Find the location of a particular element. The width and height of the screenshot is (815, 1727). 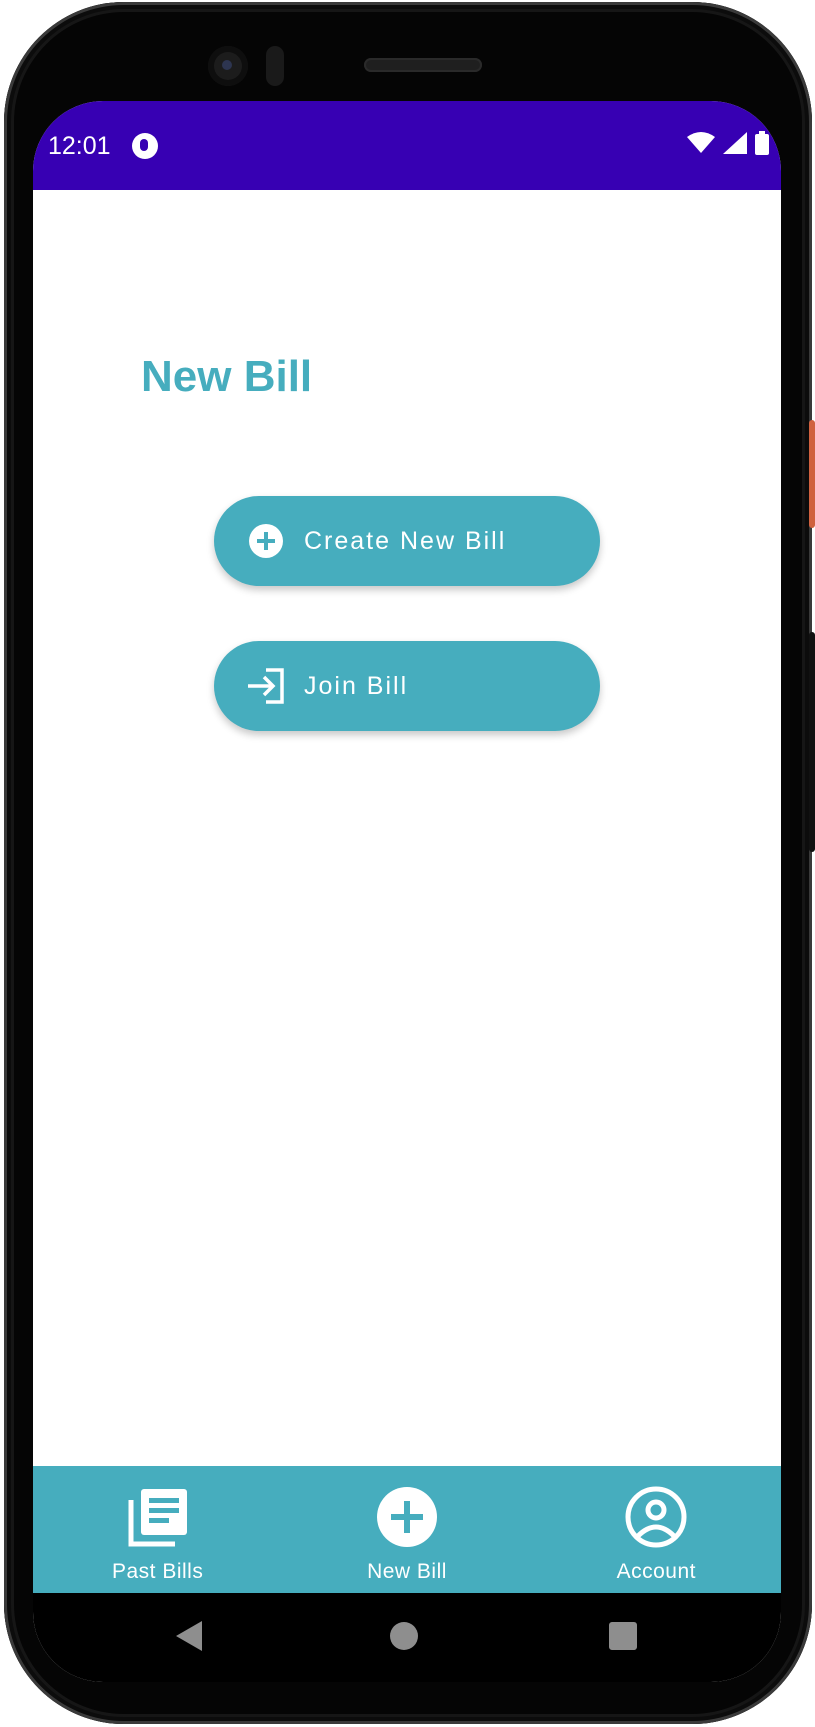

battery-icon is located at coordinates (762, 143).